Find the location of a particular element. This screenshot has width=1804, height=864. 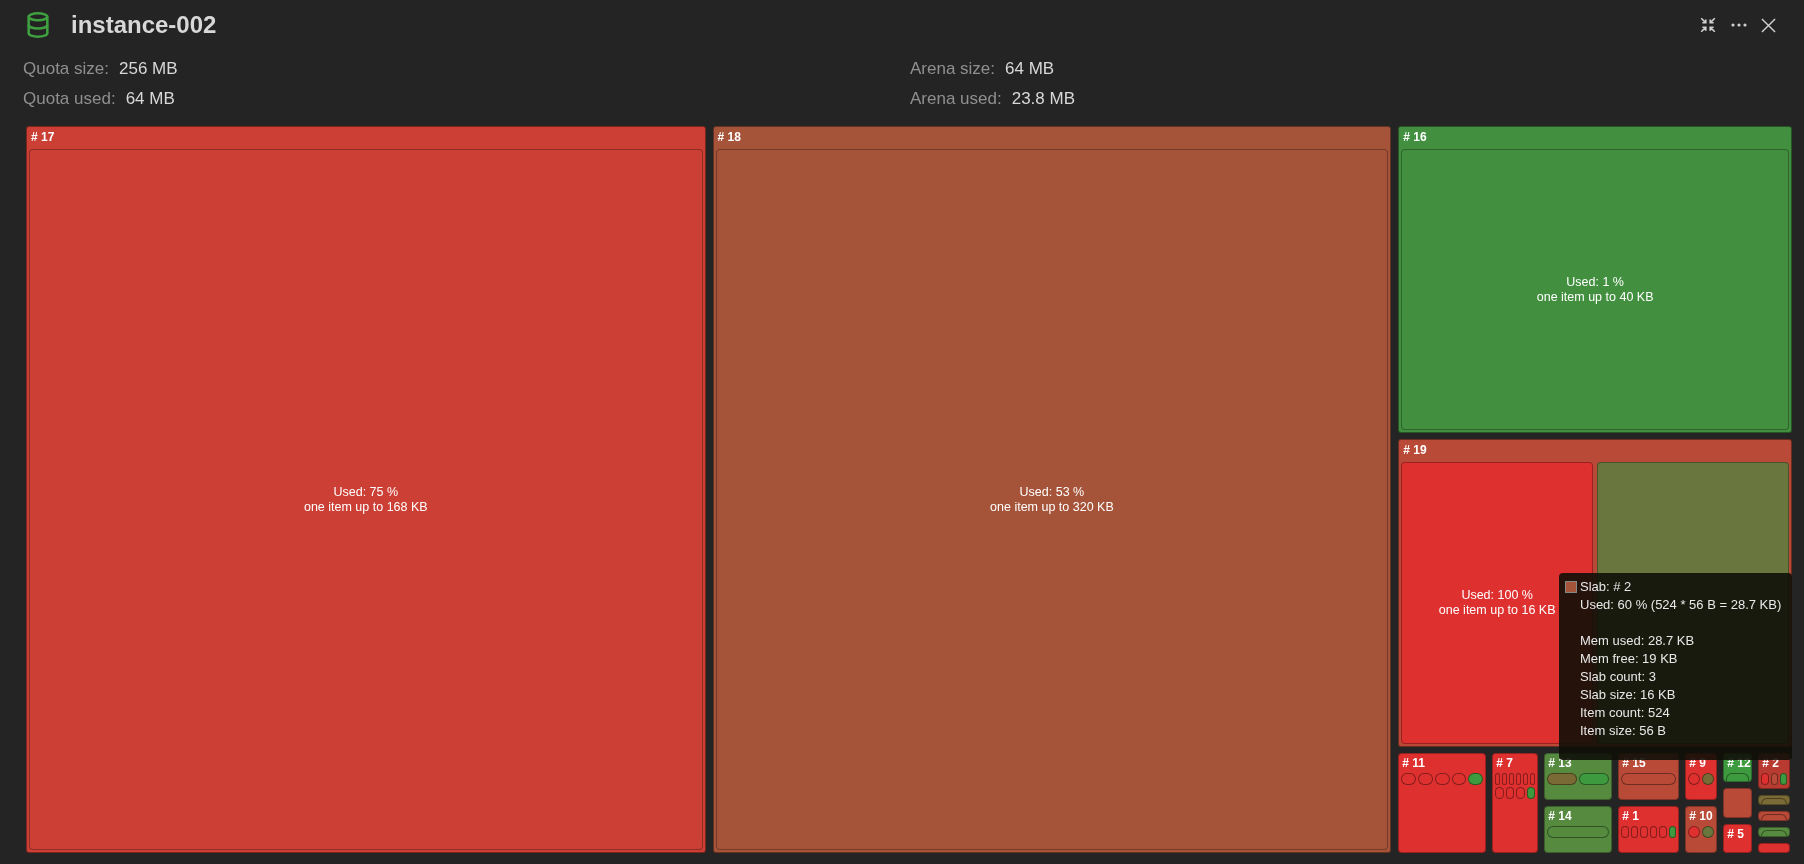

tooltip-detail: Item count: 524 is located at coordinates (1625, 713).